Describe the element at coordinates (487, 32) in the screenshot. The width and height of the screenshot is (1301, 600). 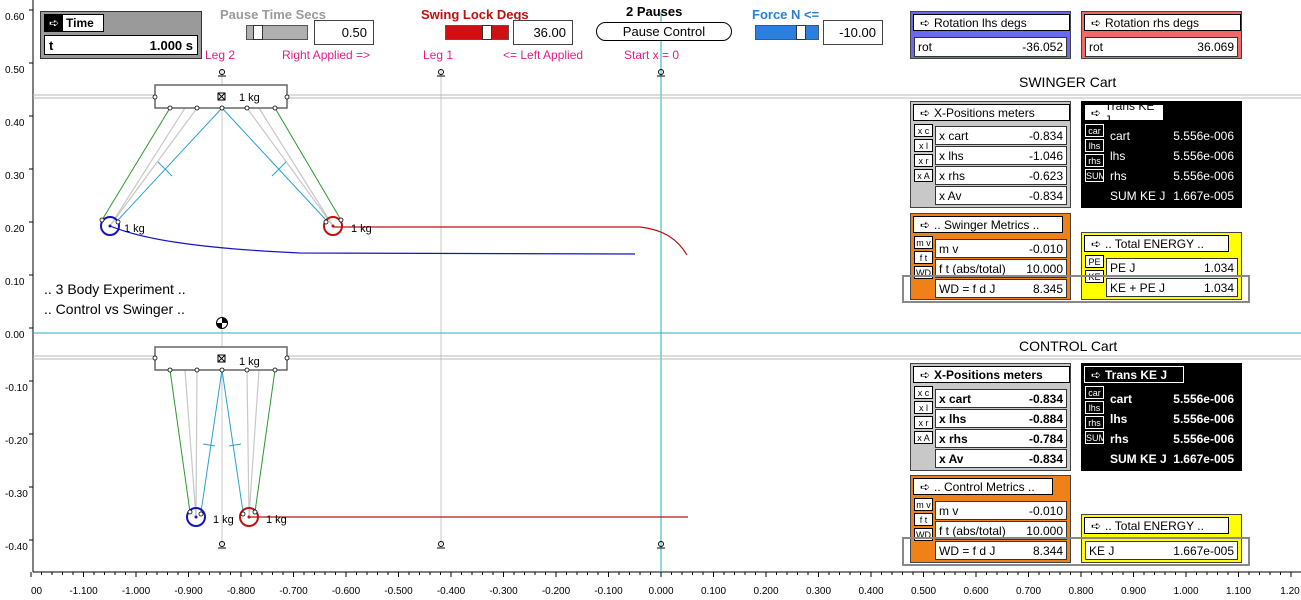
I see `swing-lock-slider-thumb` at that location.